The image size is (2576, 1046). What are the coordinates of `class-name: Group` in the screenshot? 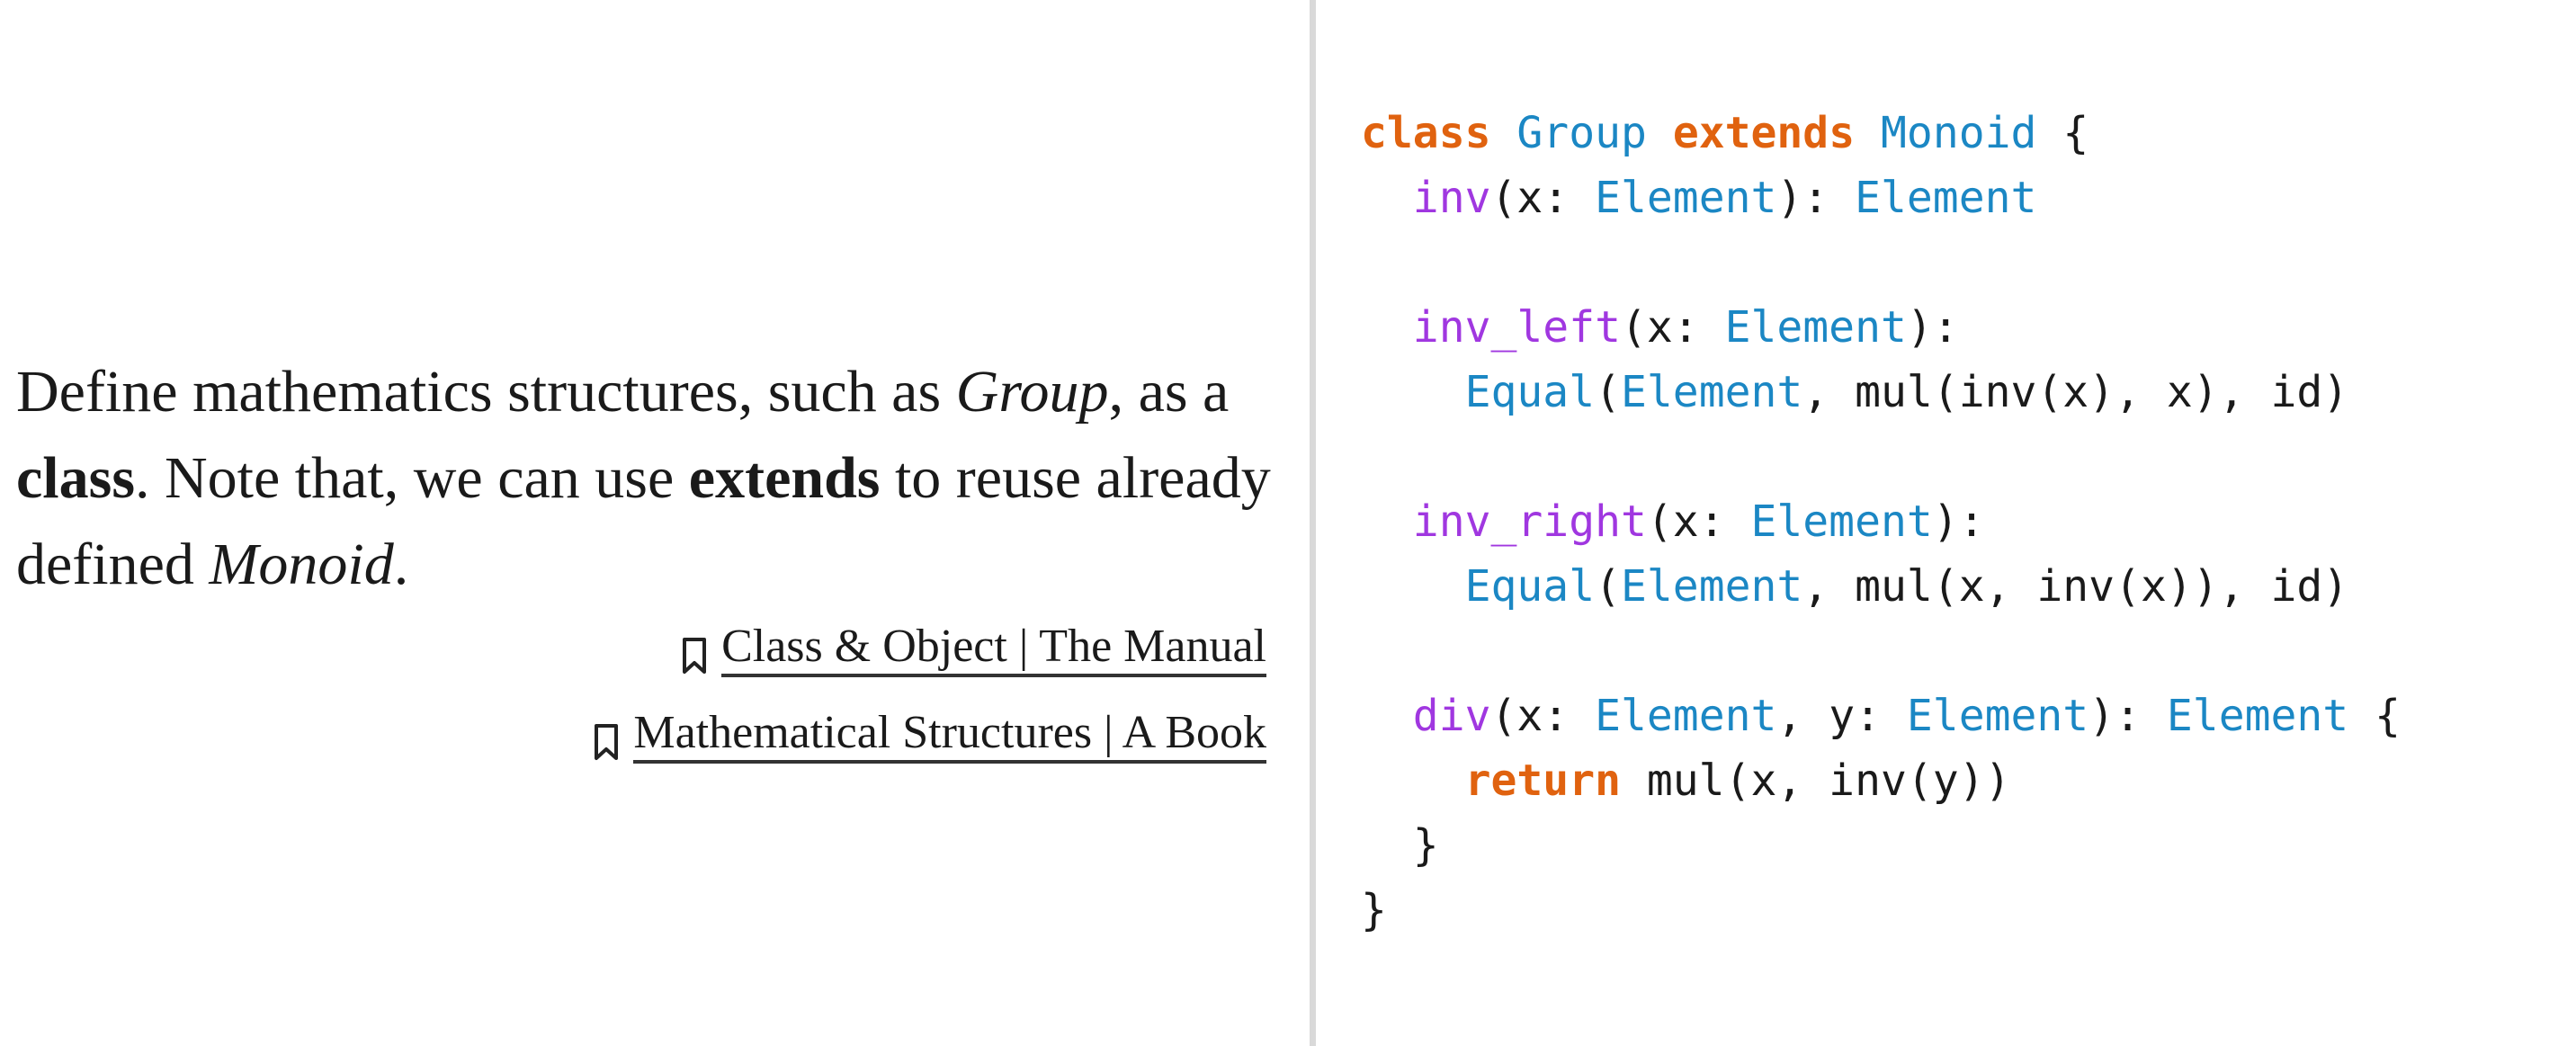 It's located at (1581, 133).